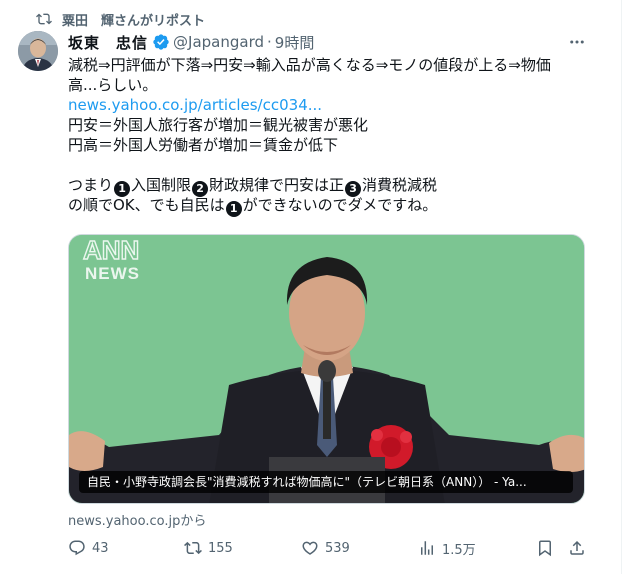 Image resolution: width=624 pixels, height=574 pixels. What do you see at coordinates (337, 548) in the screenshot?
I see `like-count: 539` at bounding box center [337, 548].